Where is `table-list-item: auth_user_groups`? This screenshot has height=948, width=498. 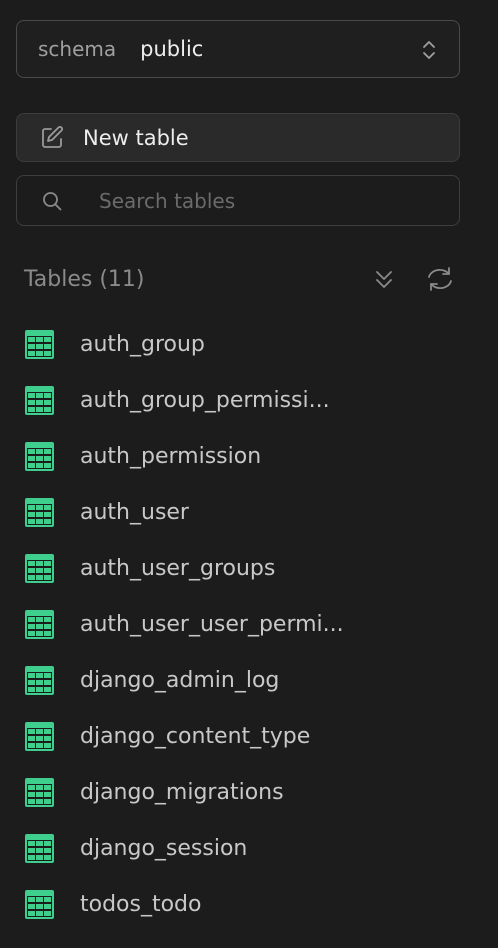
table-list-item: auth_user_groups is located at coordinates (249, 568).